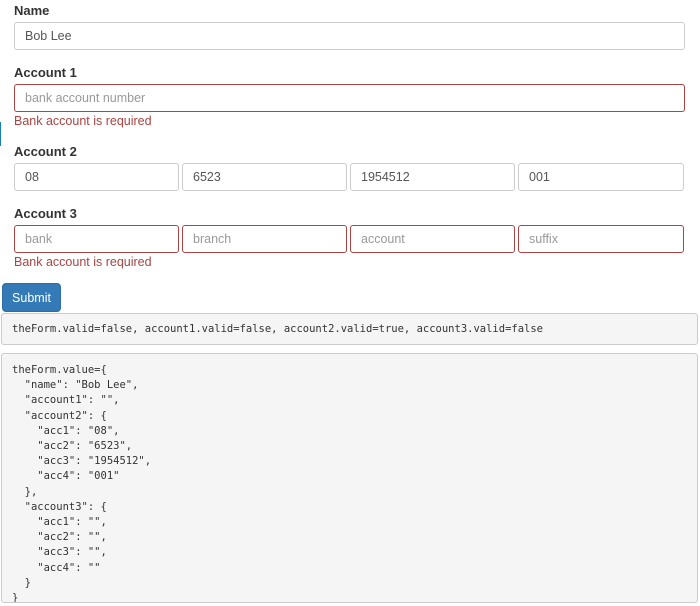 Image resolution: width=700 pixels, height=606 pixels. I want to click on account1-input, so click(349, 98).